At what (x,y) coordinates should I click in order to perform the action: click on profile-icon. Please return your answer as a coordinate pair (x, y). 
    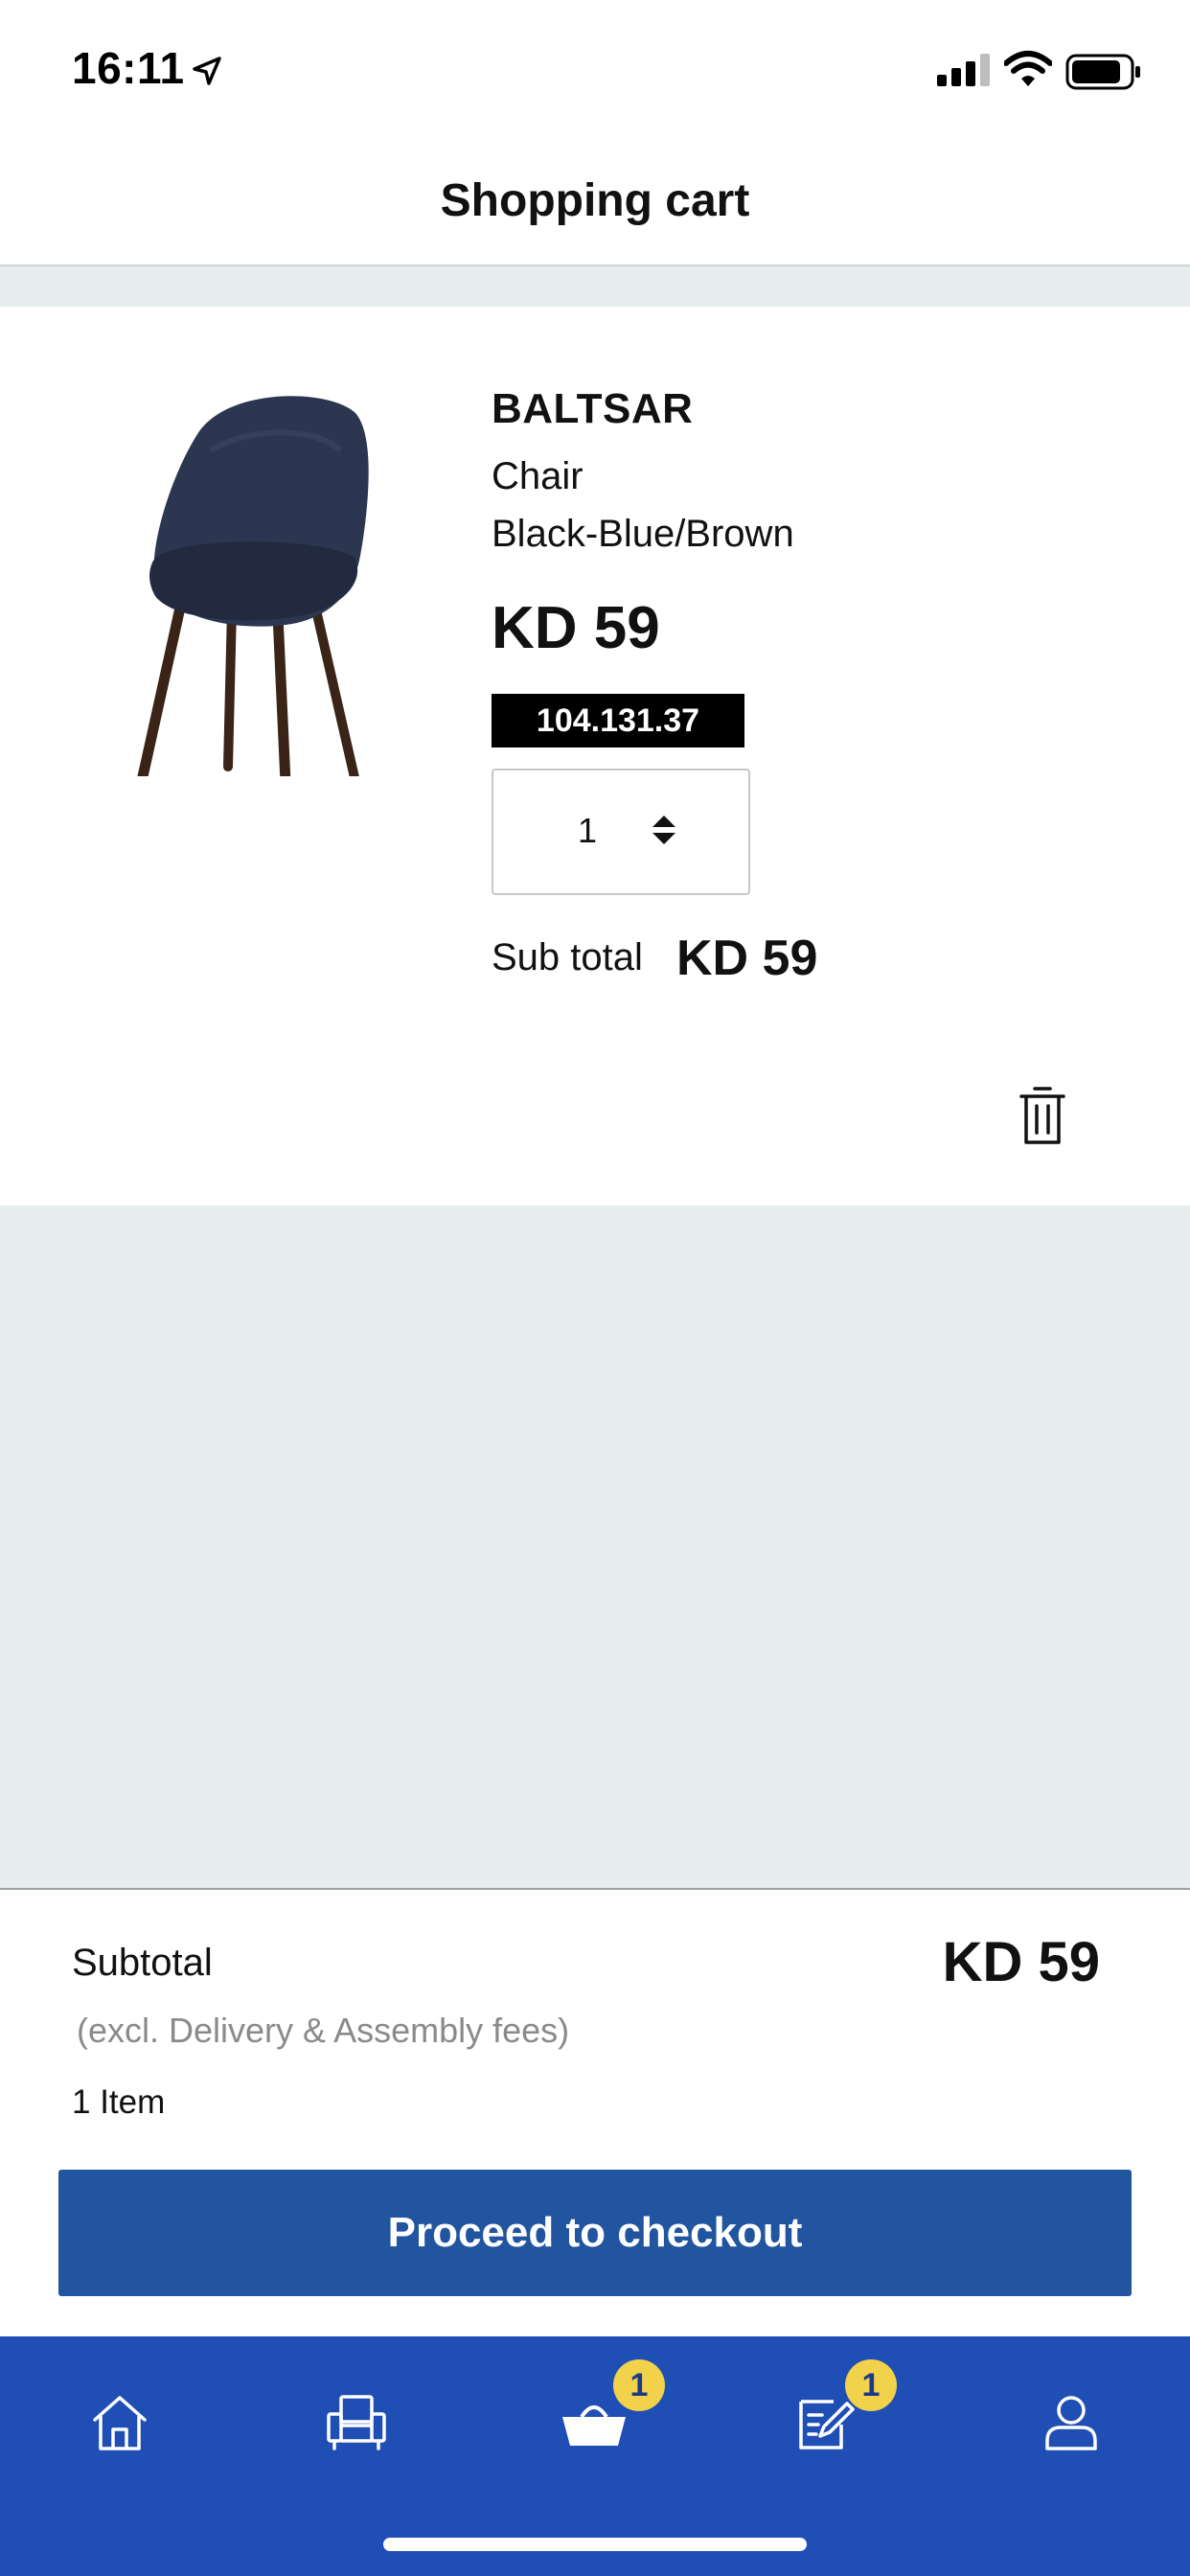
    Looking at the image, I should click on (1071, 2423).